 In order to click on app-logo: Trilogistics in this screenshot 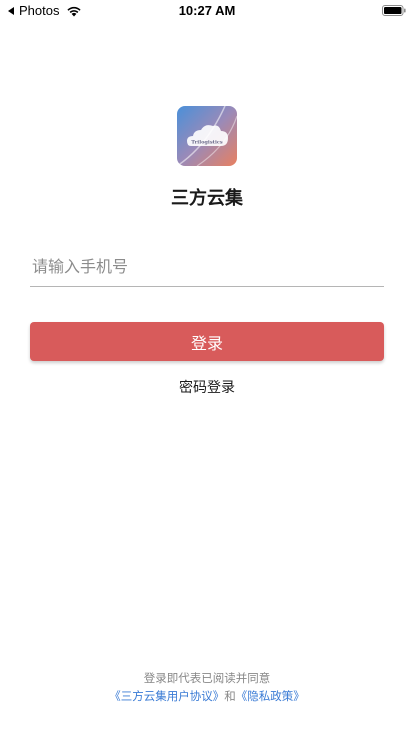, I will do `click(207, 136)`.